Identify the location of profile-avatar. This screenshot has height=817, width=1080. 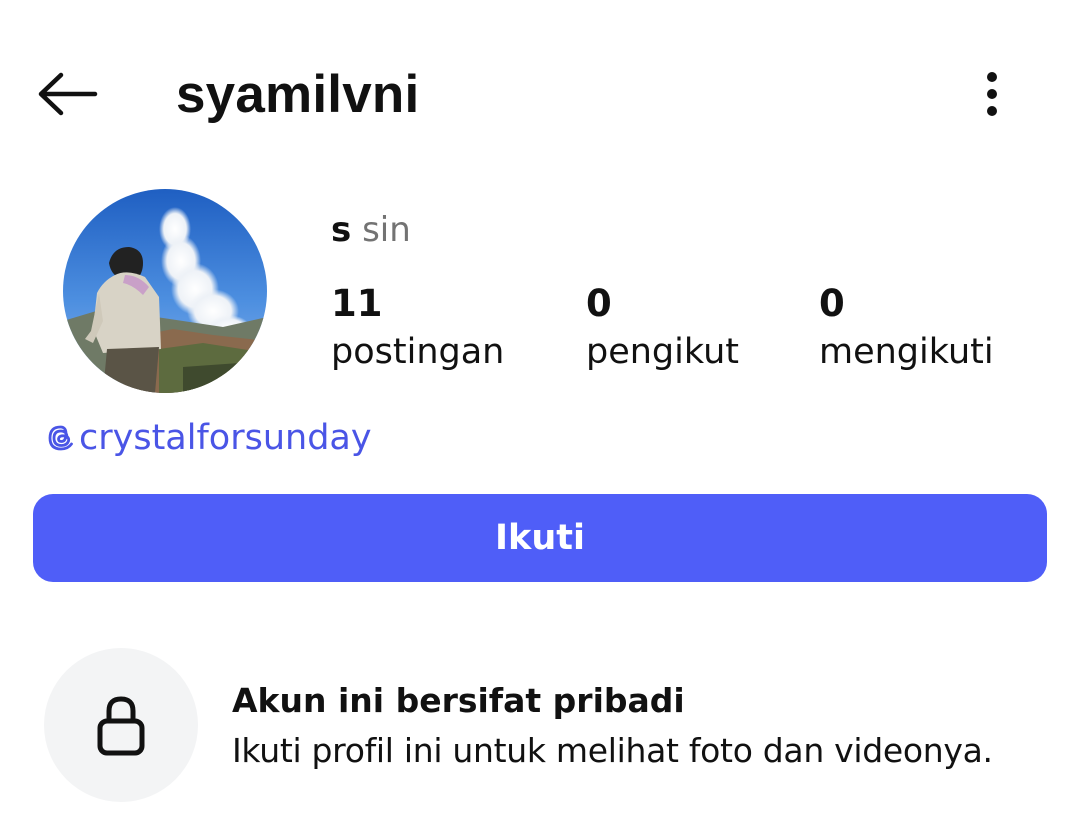
(165, 291).